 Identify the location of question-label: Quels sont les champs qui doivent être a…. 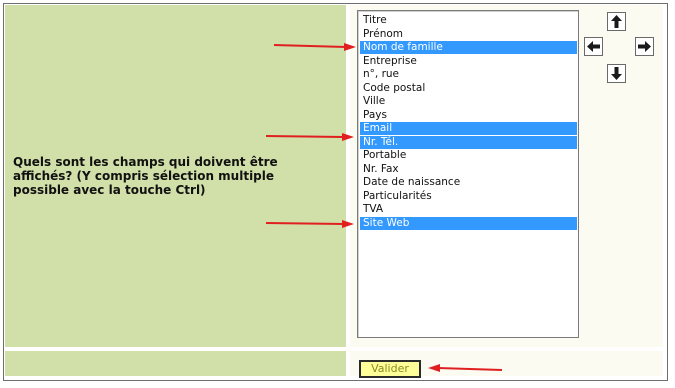
(145, 176).